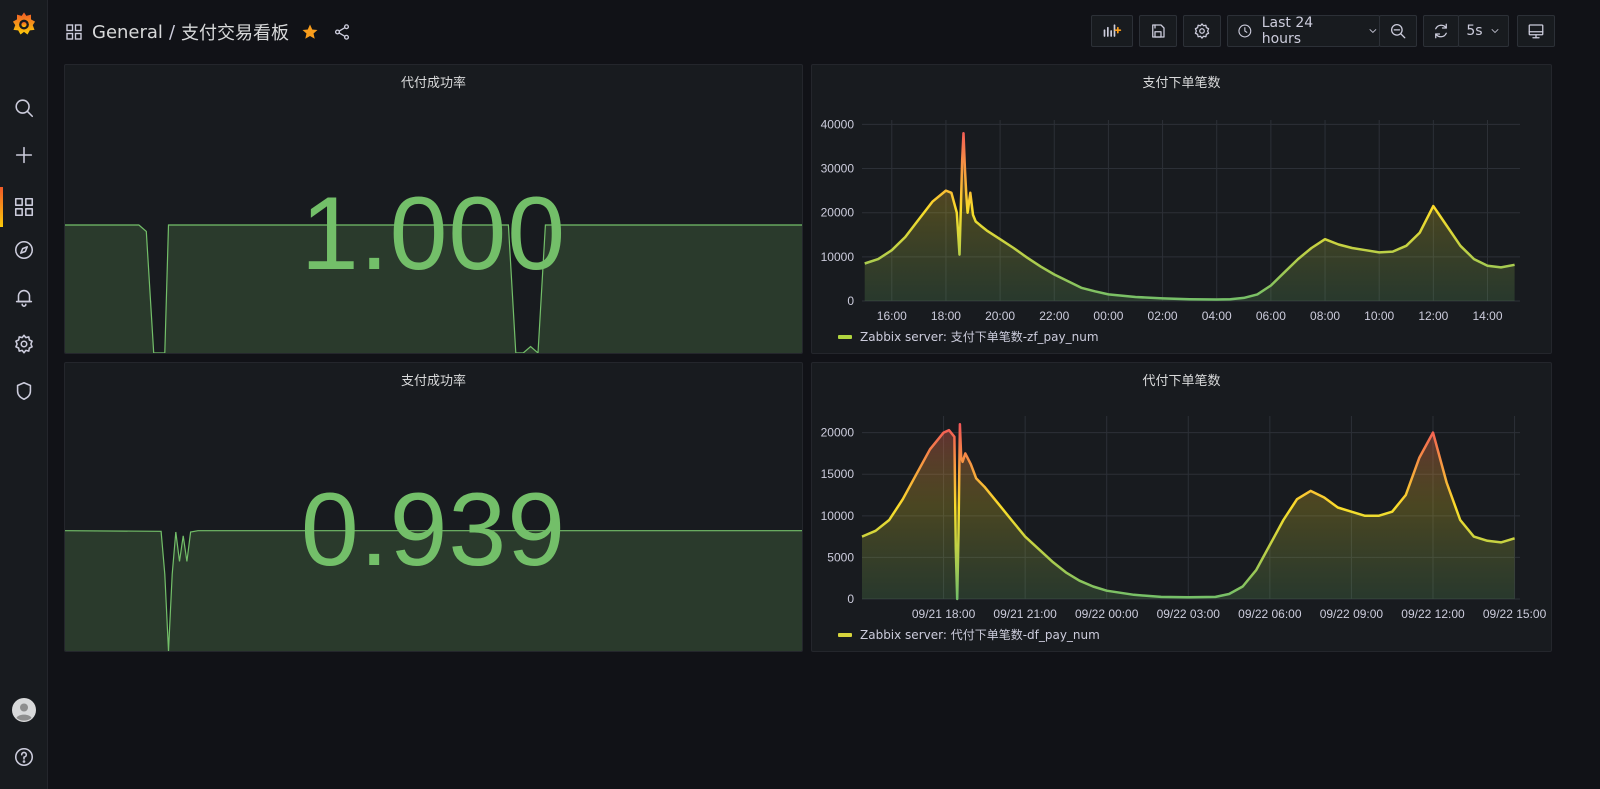 Image resolution: width=1600 pixels, height=789 pixels. Describe the element at coordinates (1245, 31) in the screenshot. I see `clock-icon` at that location.